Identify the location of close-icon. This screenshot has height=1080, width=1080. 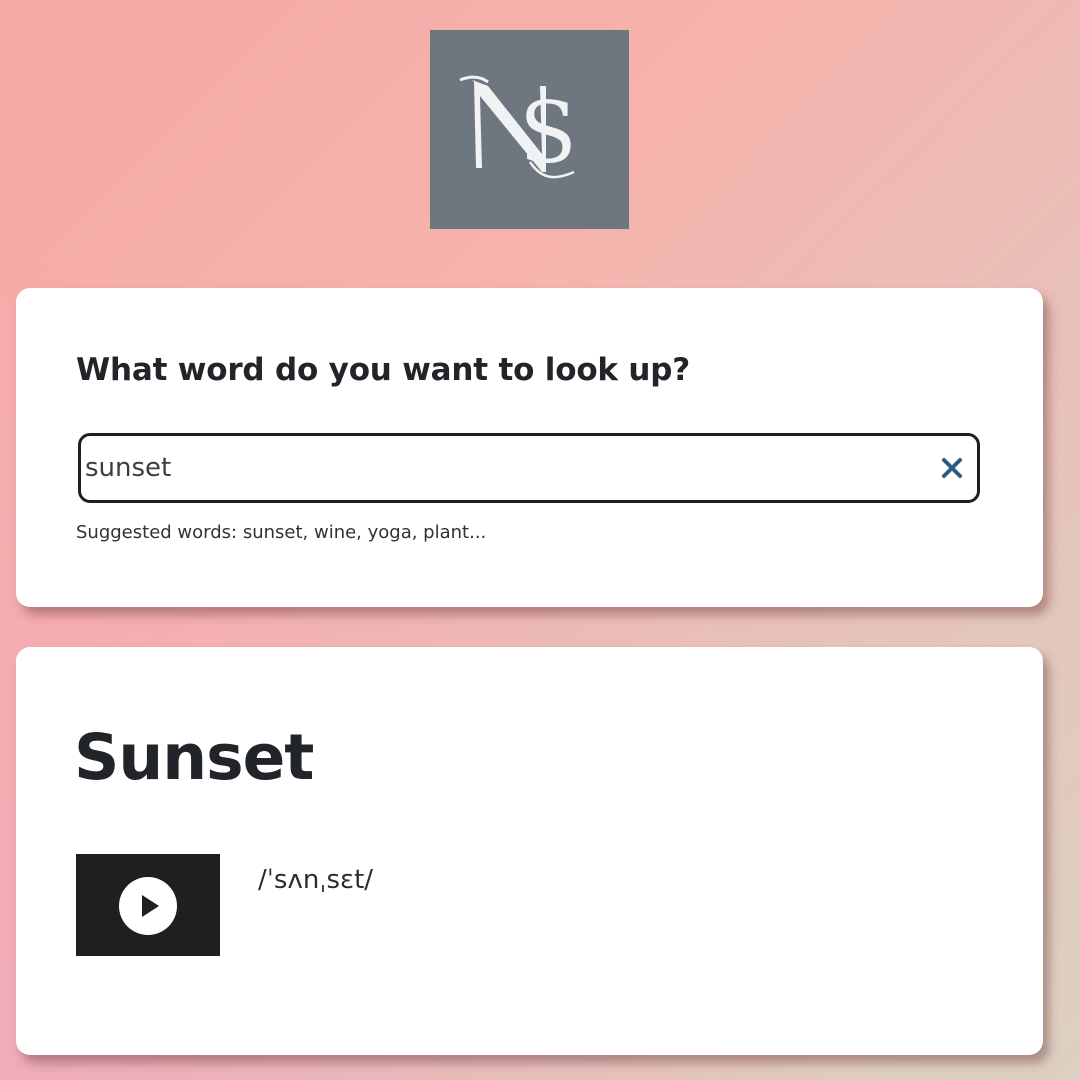
(952, 468).